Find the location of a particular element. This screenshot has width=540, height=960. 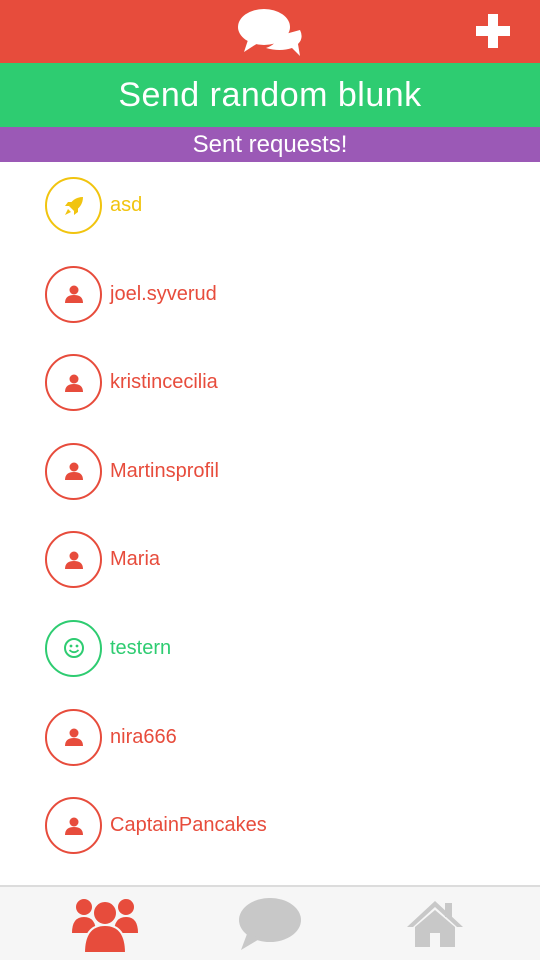

contact-name: CaptainPancakes is located at coordinates (188, 825).